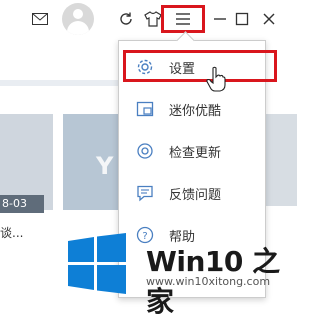 This screenshot has width=320, height=320. Describe the element at coordinates (153, 19) in the screenshot. I see `skin-icon` at that location.